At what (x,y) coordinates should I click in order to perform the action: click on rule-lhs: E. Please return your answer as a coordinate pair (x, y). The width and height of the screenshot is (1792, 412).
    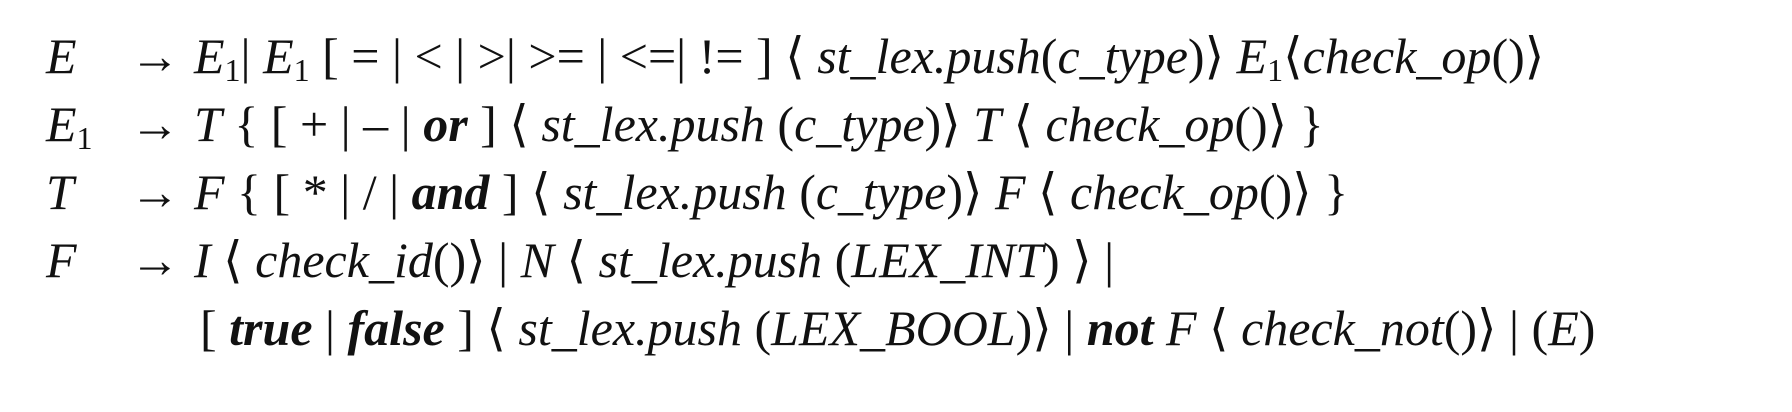
    Looking at the image, I should click on (61, 59).